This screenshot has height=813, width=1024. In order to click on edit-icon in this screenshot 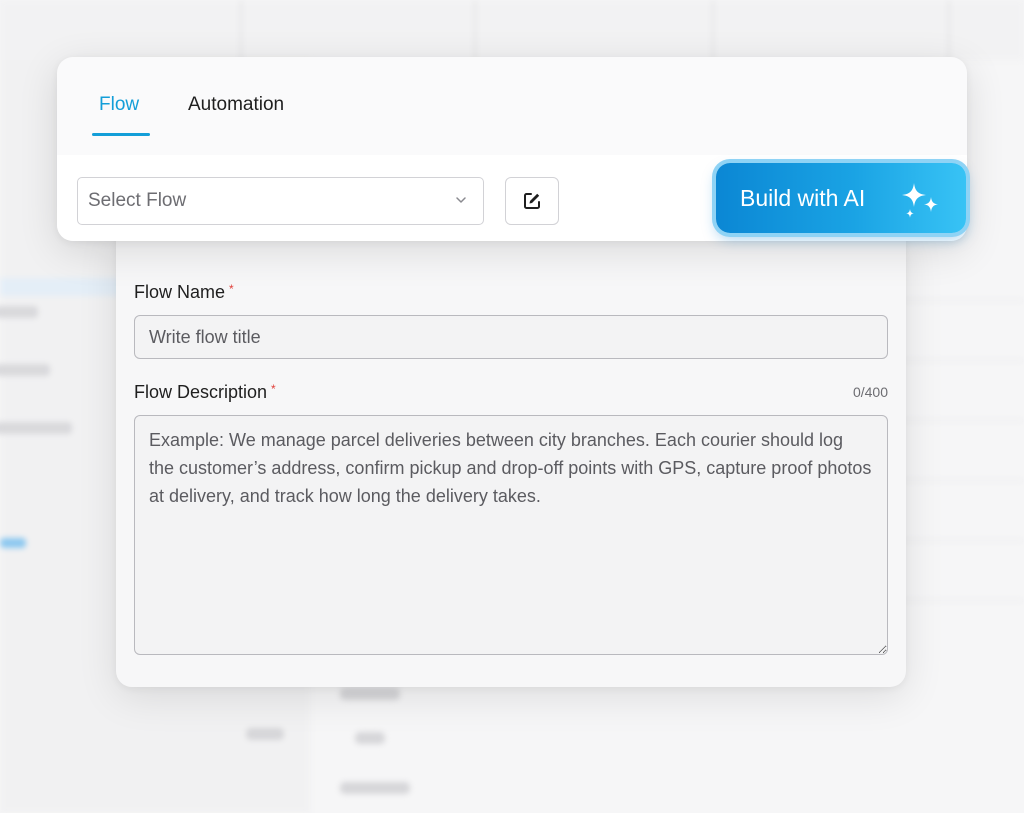, I will do `click(532, 201)`.